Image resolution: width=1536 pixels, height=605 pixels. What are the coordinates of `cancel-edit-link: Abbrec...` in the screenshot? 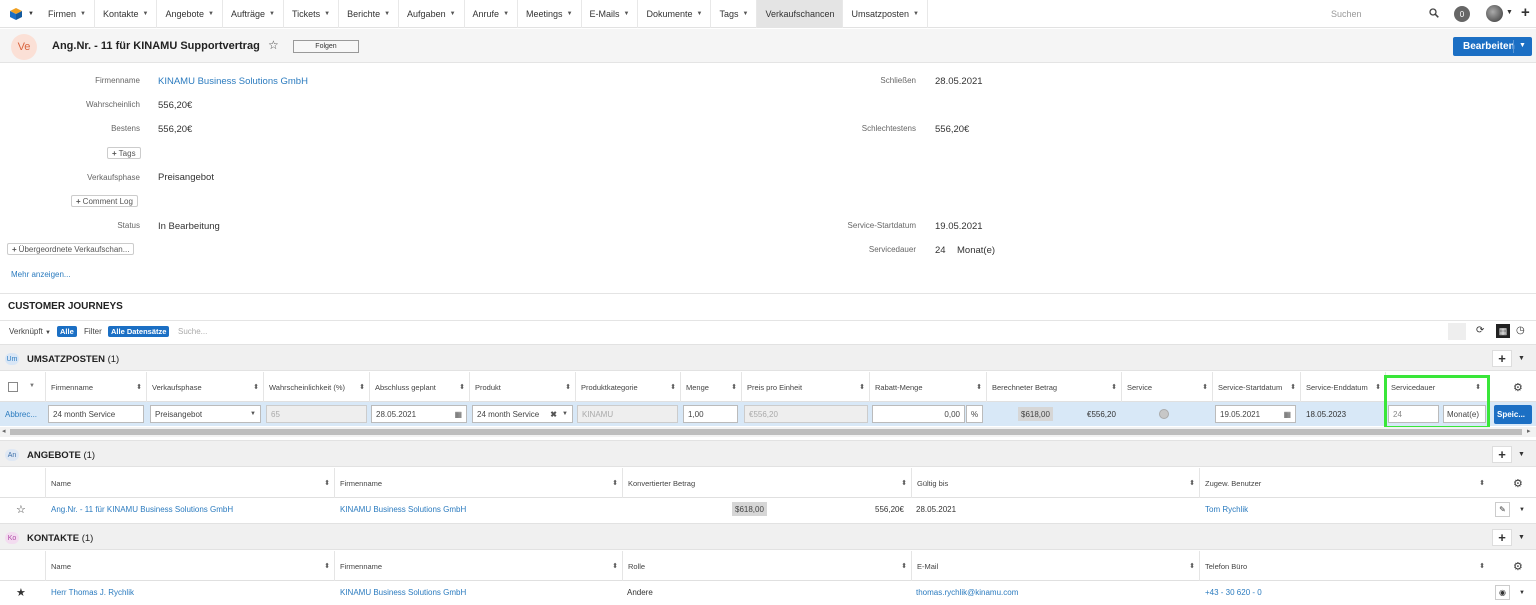 It's located at (21, 414).